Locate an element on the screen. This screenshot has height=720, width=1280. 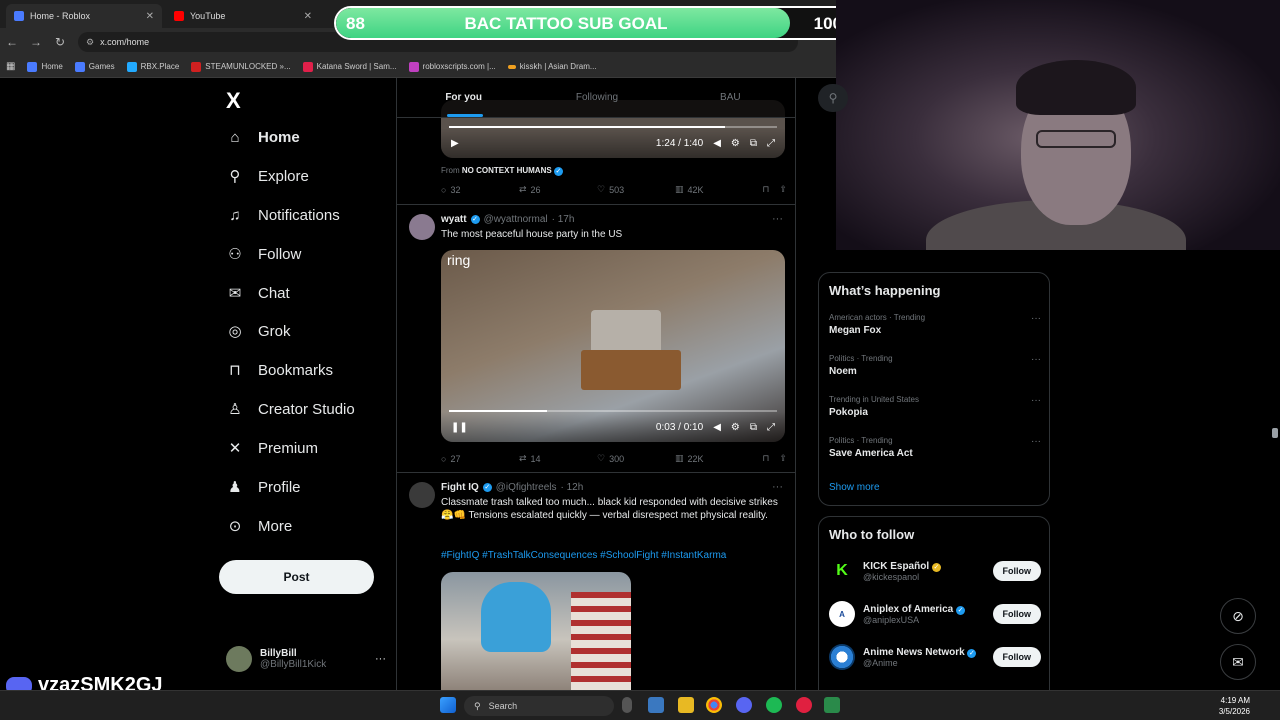
post-button: Post is located at coordinates (296, 577).